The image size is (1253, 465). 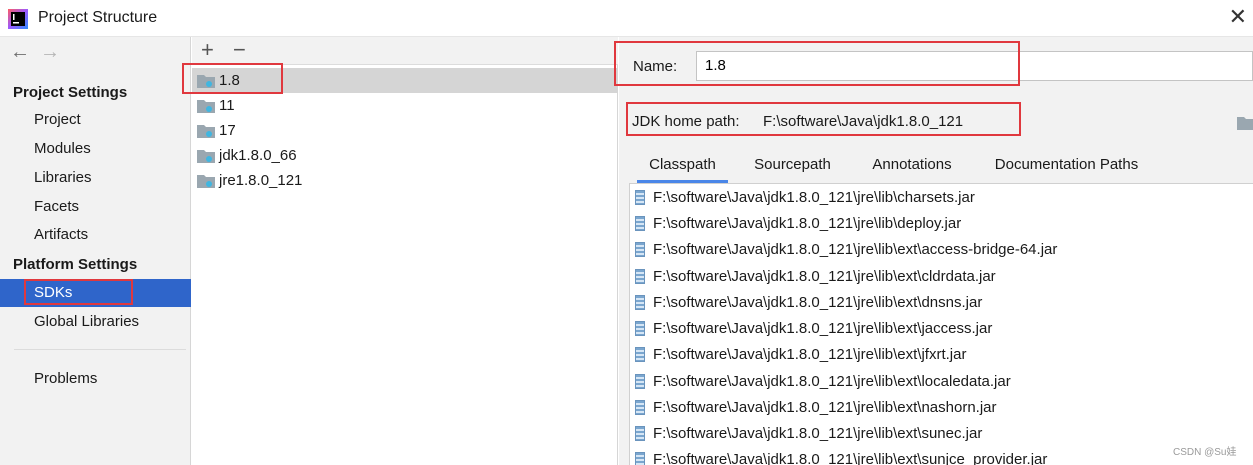 I want to click on sdk-item-label: 11, so click(x=227, y=105).